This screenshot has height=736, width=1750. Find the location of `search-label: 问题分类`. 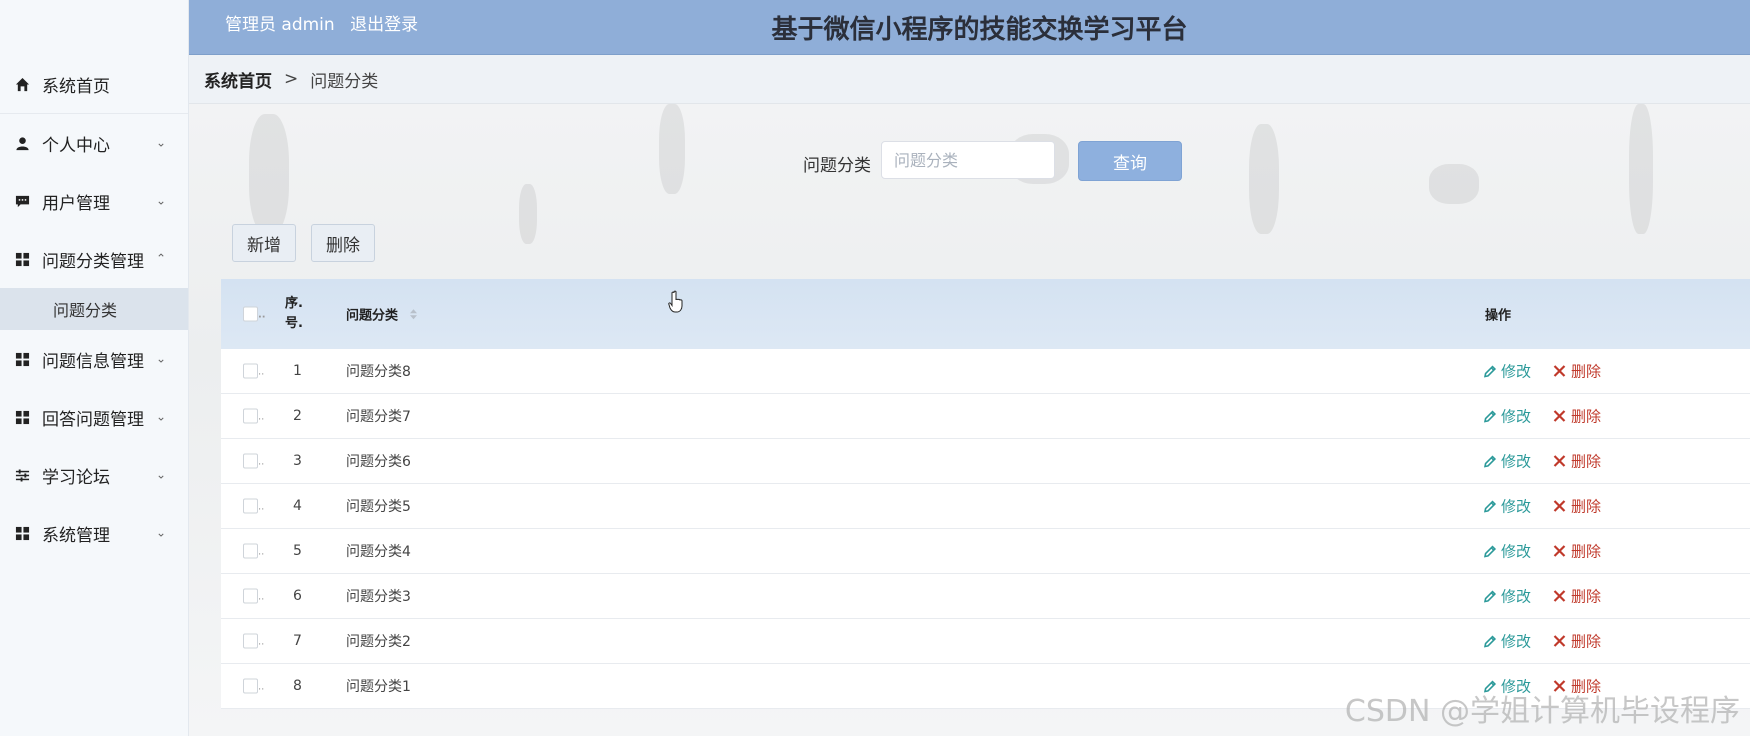

search-label: 问题分类 is located at coordinates (837, 166).